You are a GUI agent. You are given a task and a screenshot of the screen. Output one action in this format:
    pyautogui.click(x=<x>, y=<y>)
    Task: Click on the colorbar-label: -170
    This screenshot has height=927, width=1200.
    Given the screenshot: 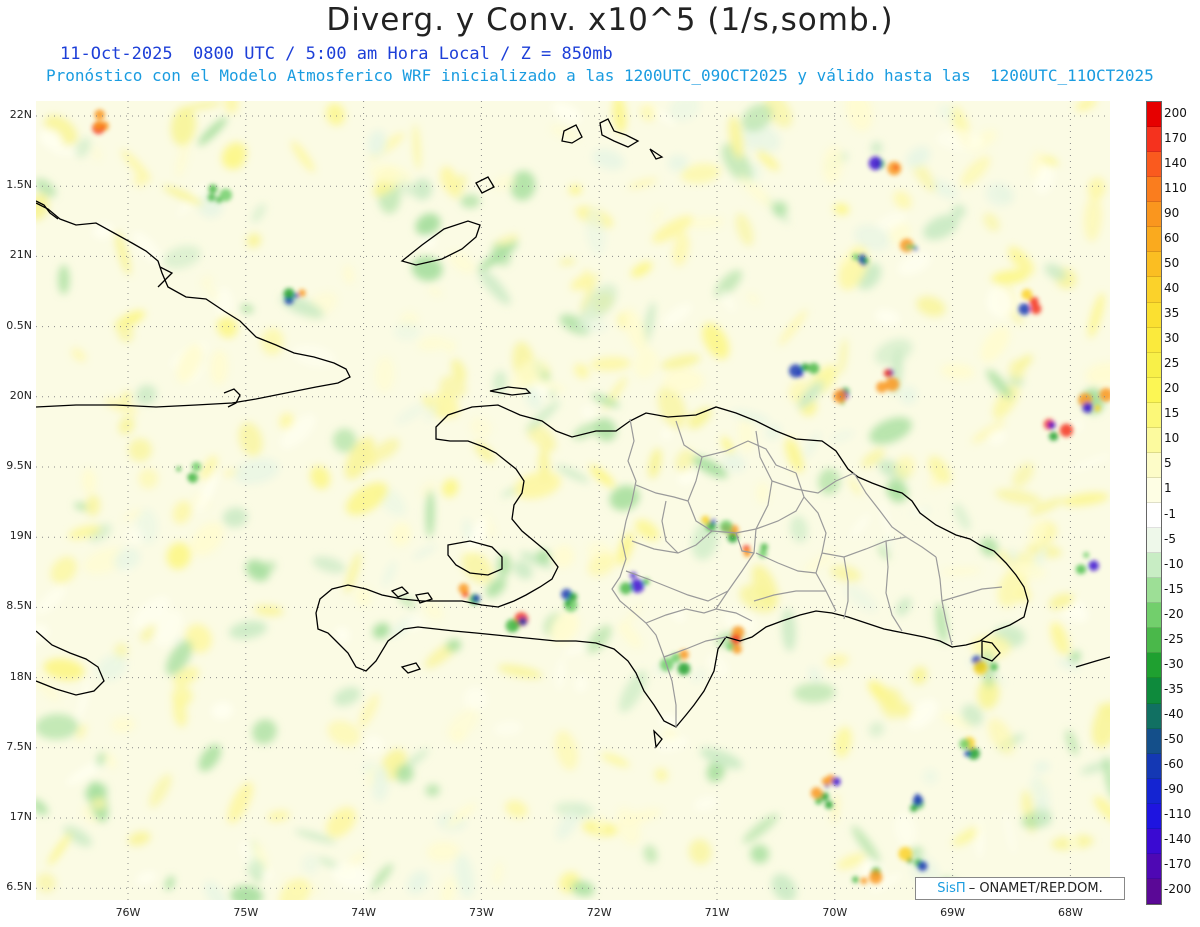 What is the action you would take?
    pyautogui.click(x=1178, y=864)
    